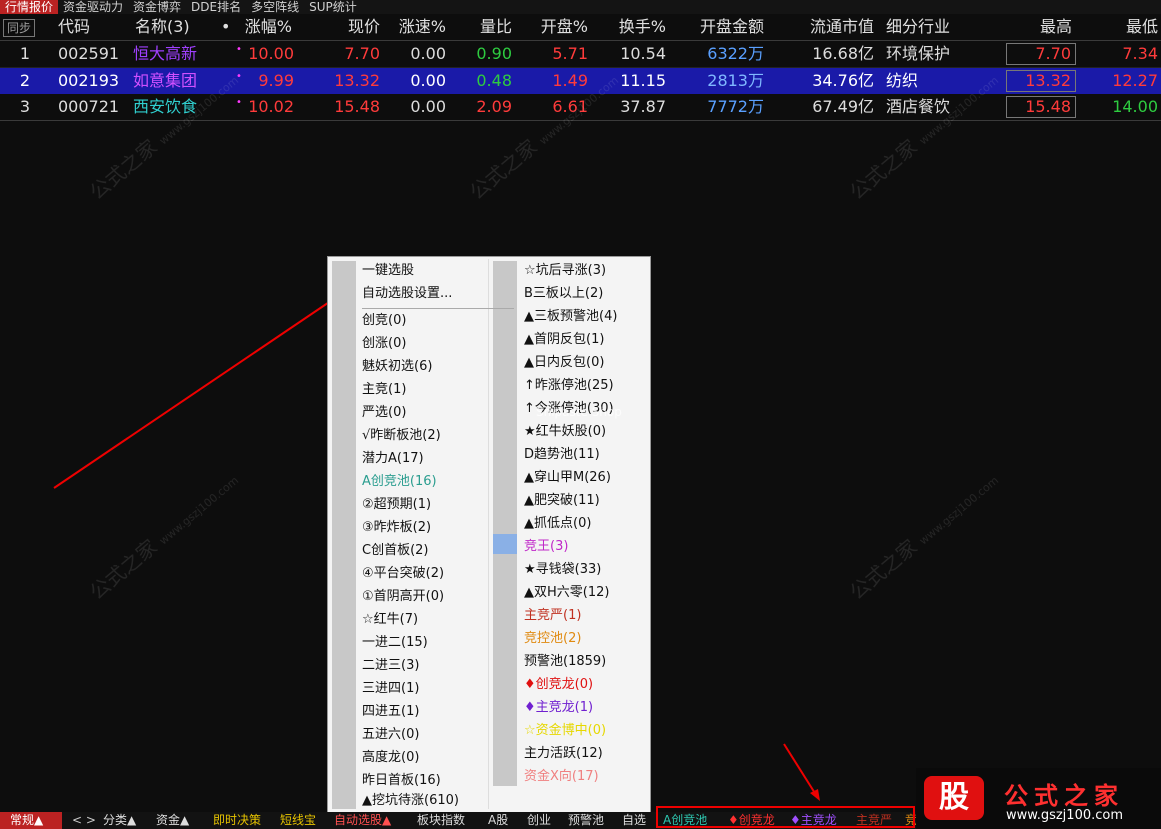 The image size is (1161, 829). I want to click on menu-item: √昨断板池(2), so click(401, 435).